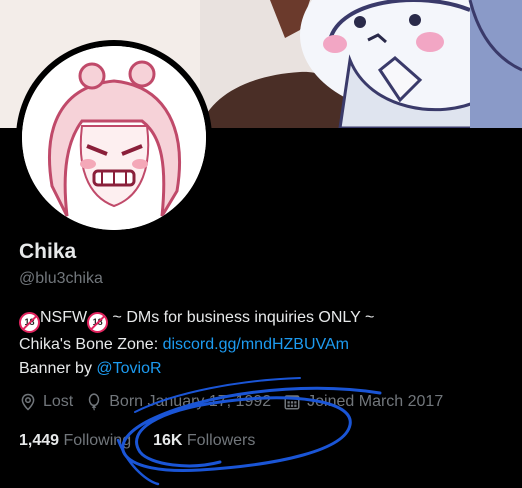 This screenshot has height=488, width=522. I want to click on calendar-icon, so click(292, 402).